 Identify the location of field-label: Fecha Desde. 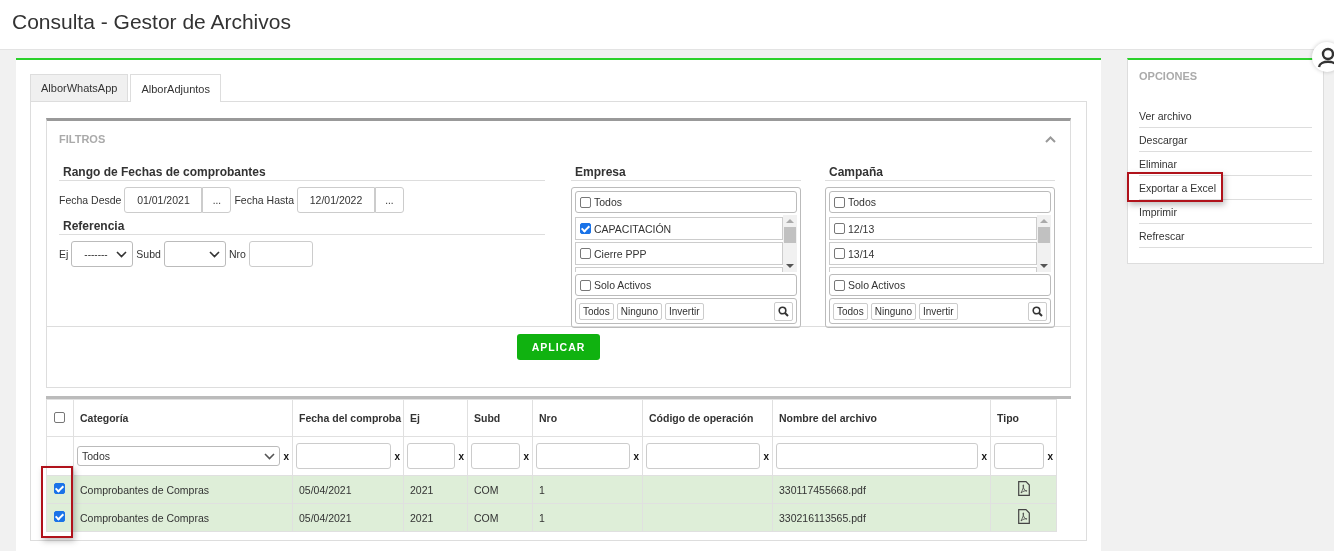
(90, 200).